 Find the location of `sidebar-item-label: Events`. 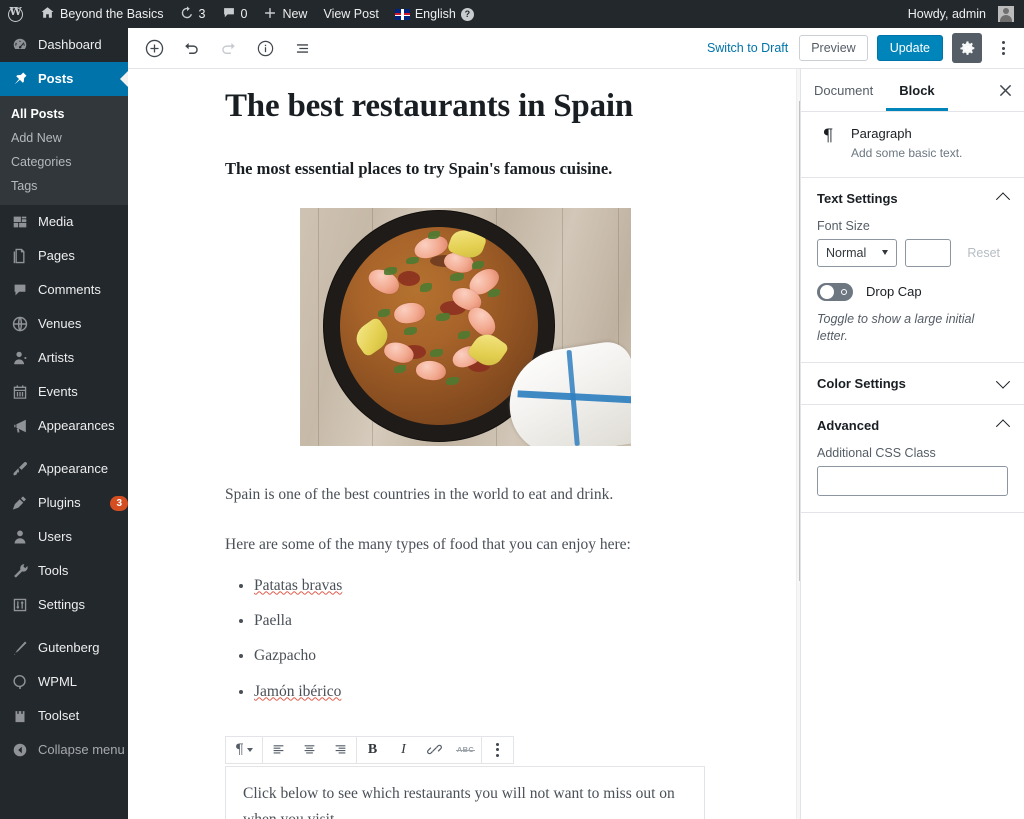

sidebar-item-label: Events is located at coordinates (58, 391).